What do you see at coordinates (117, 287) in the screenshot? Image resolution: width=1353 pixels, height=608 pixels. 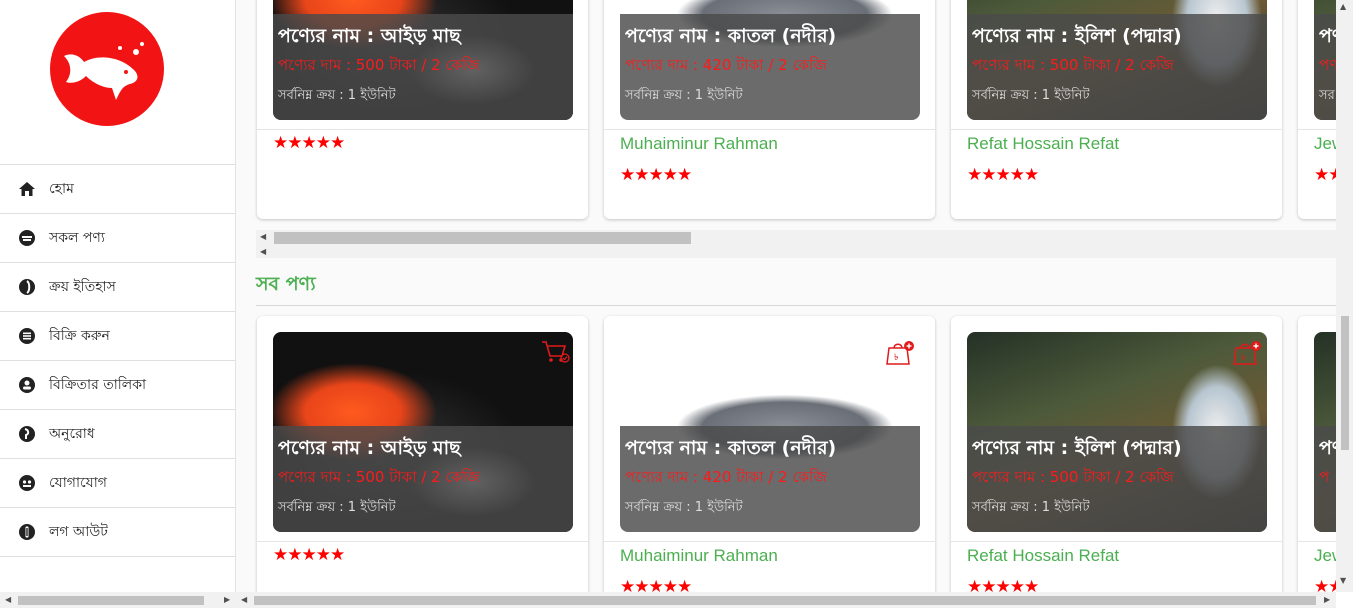 I see `sidebar-item-purchase-history: ক্রয় ইতিহাস` at bounding box center [117, 287].